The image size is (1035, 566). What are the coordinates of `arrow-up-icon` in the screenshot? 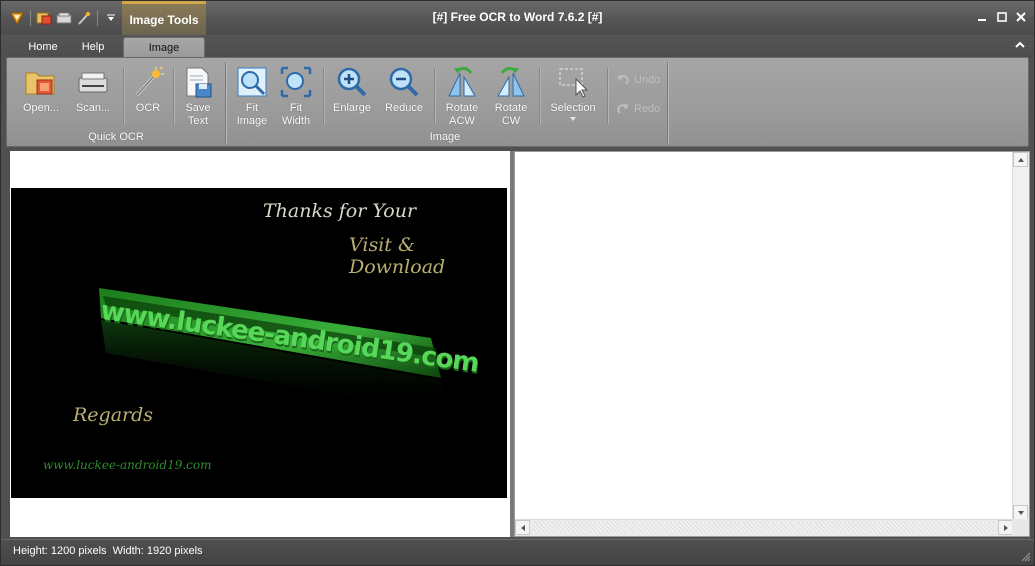 It's located at (1020, 159).